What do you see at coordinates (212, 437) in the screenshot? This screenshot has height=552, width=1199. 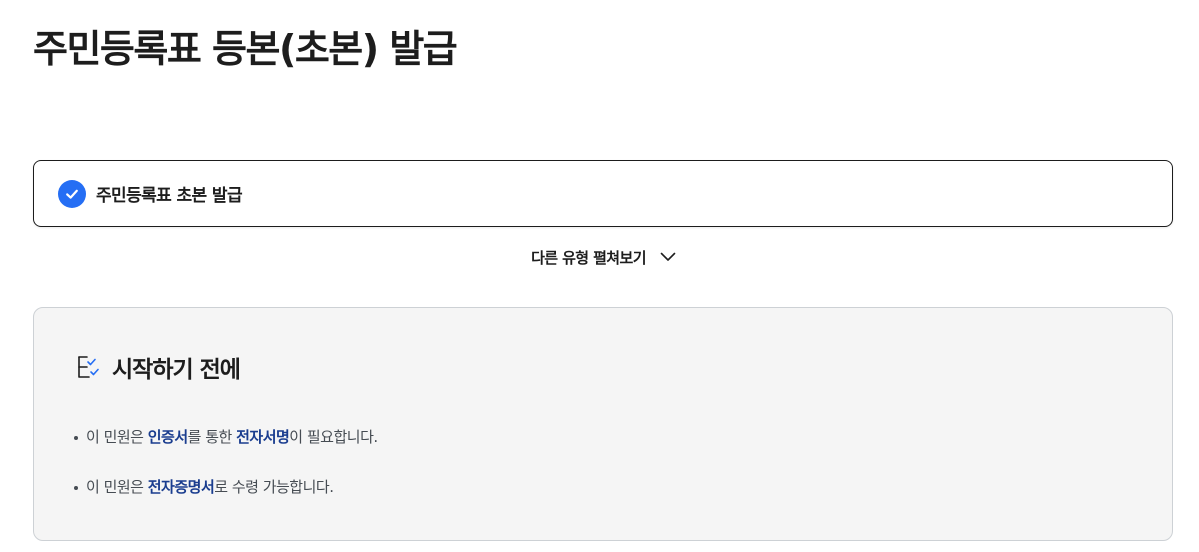 I see `notice-text: 를 통한` at bounding box center [212, 437].